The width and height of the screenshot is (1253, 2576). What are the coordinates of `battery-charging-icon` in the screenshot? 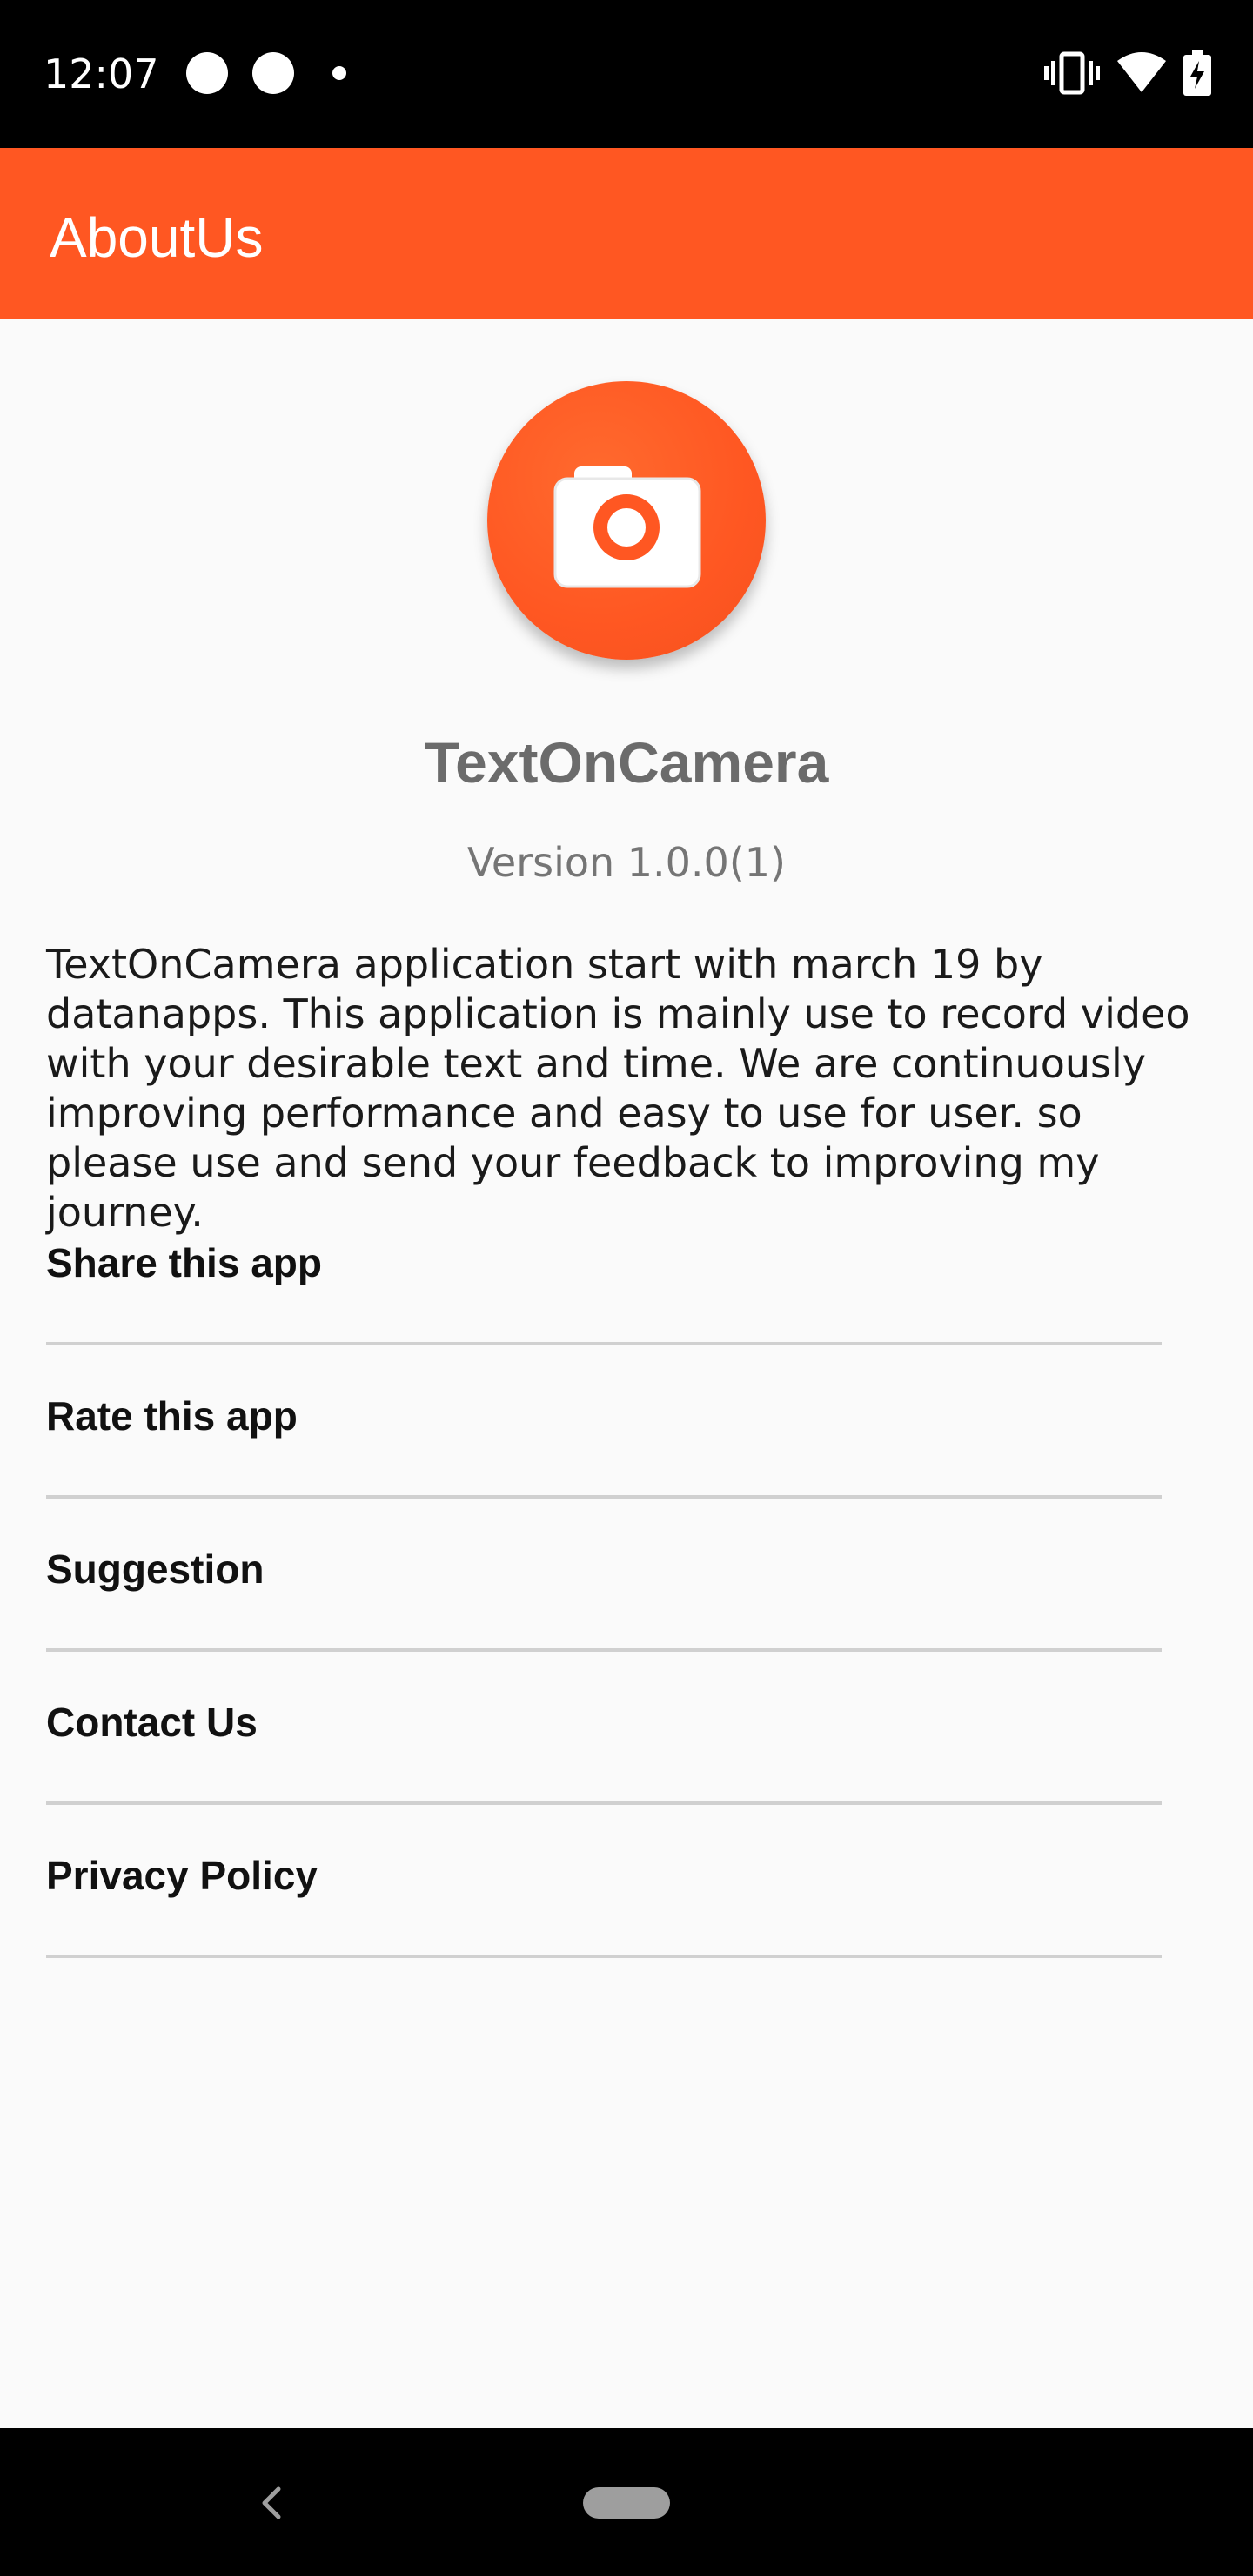 It's located at (1197, 75).